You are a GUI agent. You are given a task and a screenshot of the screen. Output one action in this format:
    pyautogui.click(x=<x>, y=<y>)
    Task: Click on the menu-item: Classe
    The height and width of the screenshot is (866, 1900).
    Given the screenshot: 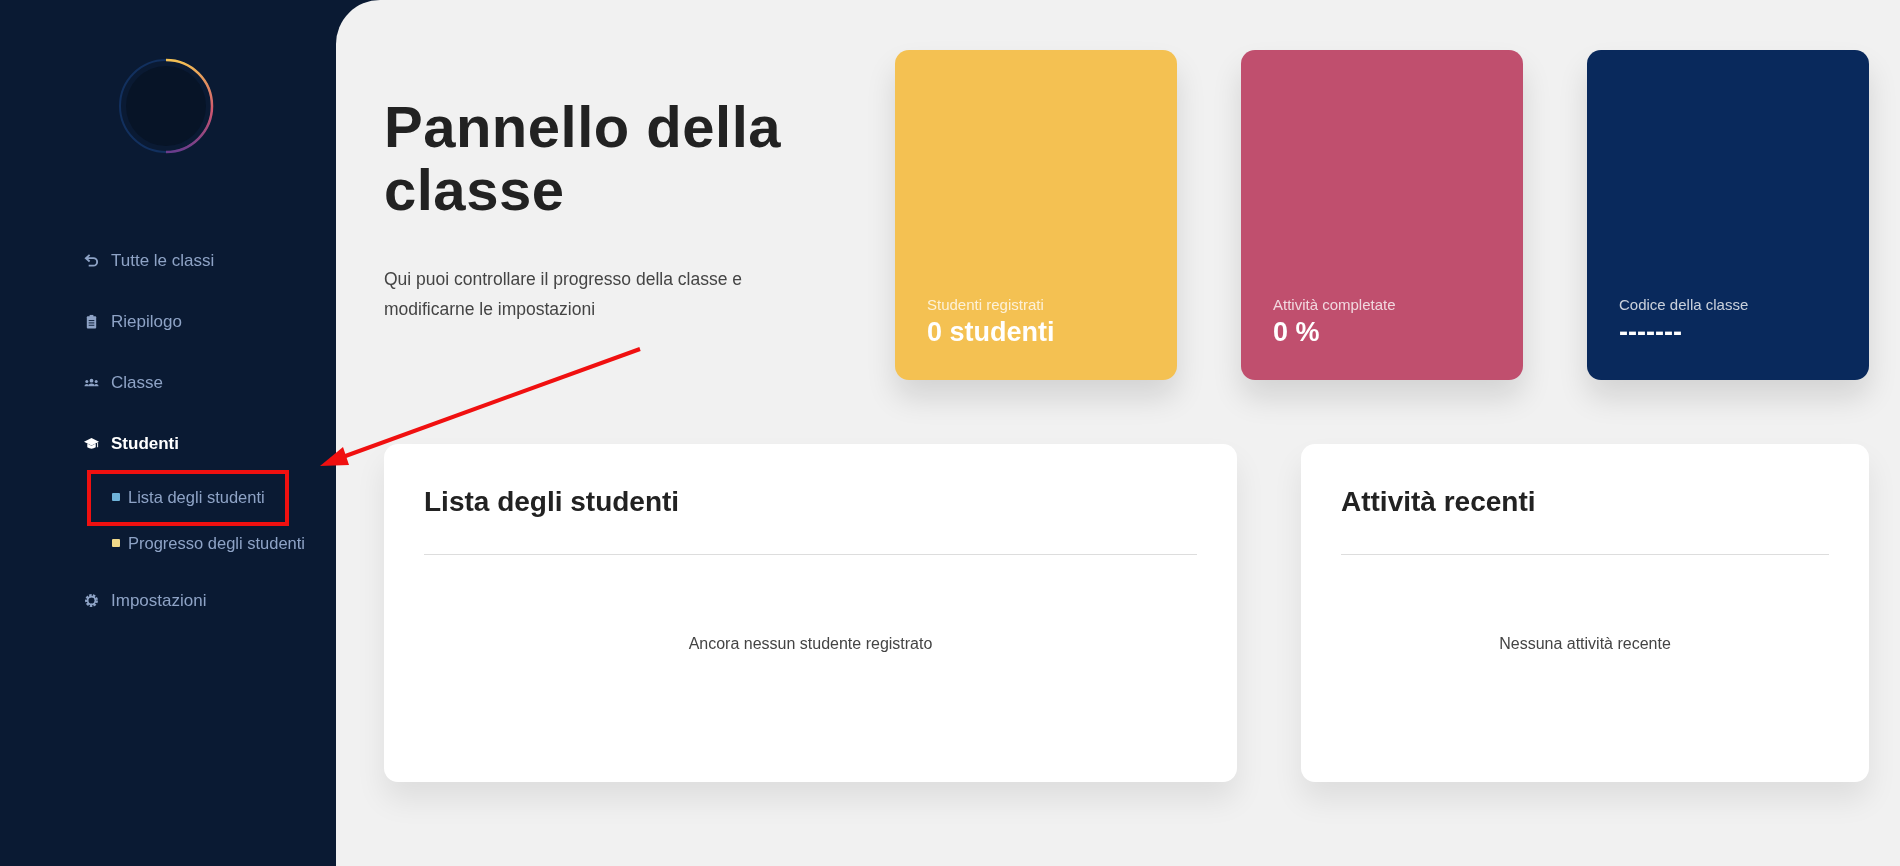 What is the action you would take?
    pyautogui.click(x=210, y=382)
    